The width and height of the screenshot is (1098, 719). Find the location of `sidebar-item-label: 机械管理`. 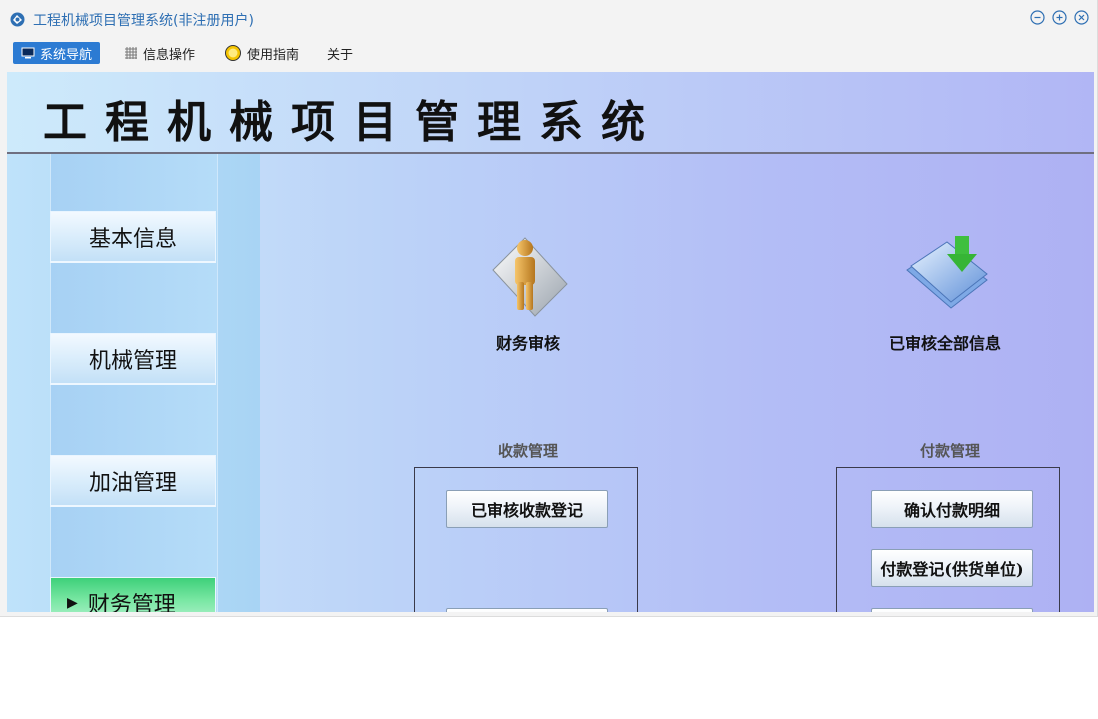

sidebar-item-label: 机械管理 is located at coordinates (132, 361).